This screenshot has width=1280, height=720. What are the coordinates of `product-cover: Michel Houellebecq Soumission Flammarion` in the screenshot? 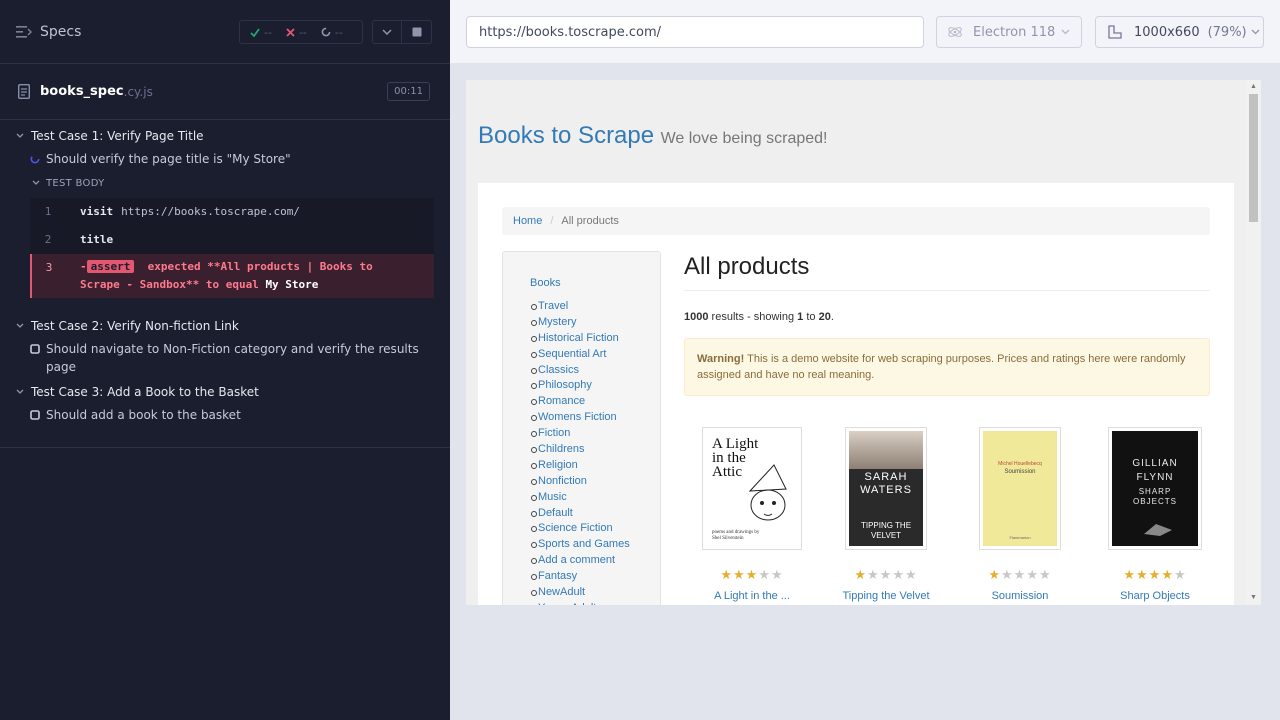 It's located at (1020, 488).